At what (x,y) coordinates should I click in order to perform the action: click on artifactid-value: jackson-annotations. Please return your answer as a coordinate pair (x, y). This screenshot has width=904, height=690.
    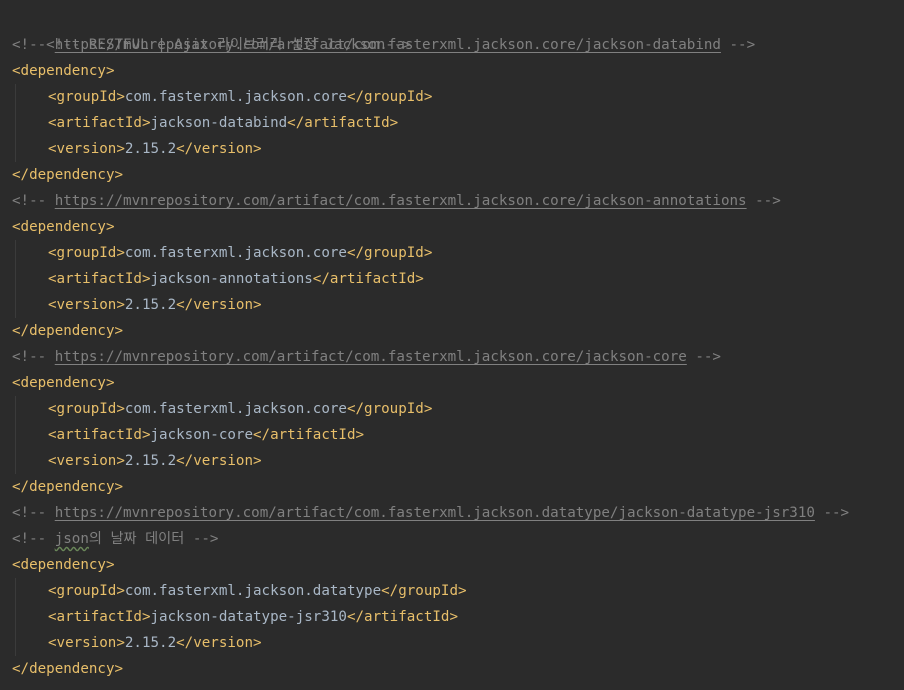
    Looking at the image, I should click on (231, 279).